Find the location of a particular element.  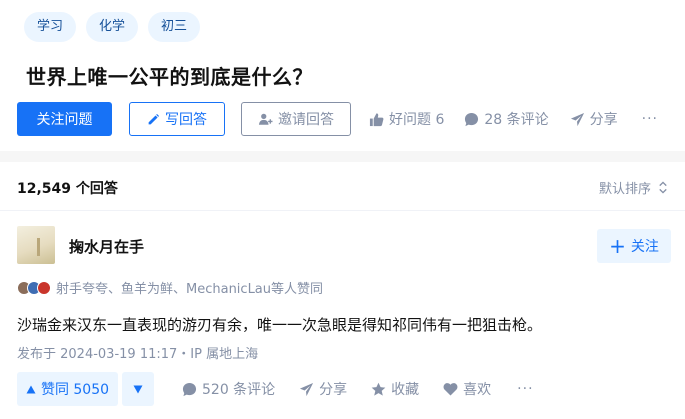

topic-tag: 初三 is located at coordinates (174, 27).